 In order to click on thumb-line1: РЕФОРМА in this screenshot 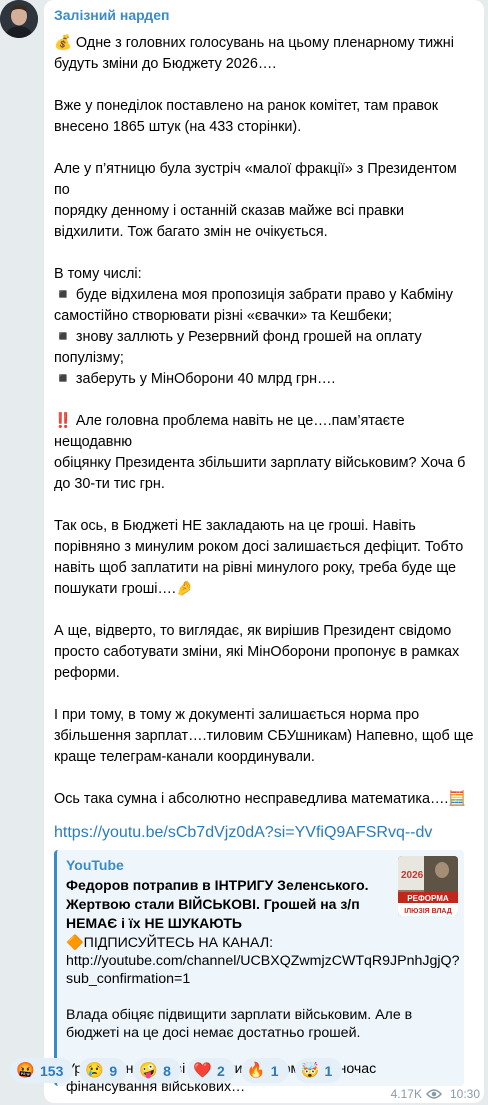, I will do `click(428, 898)`.